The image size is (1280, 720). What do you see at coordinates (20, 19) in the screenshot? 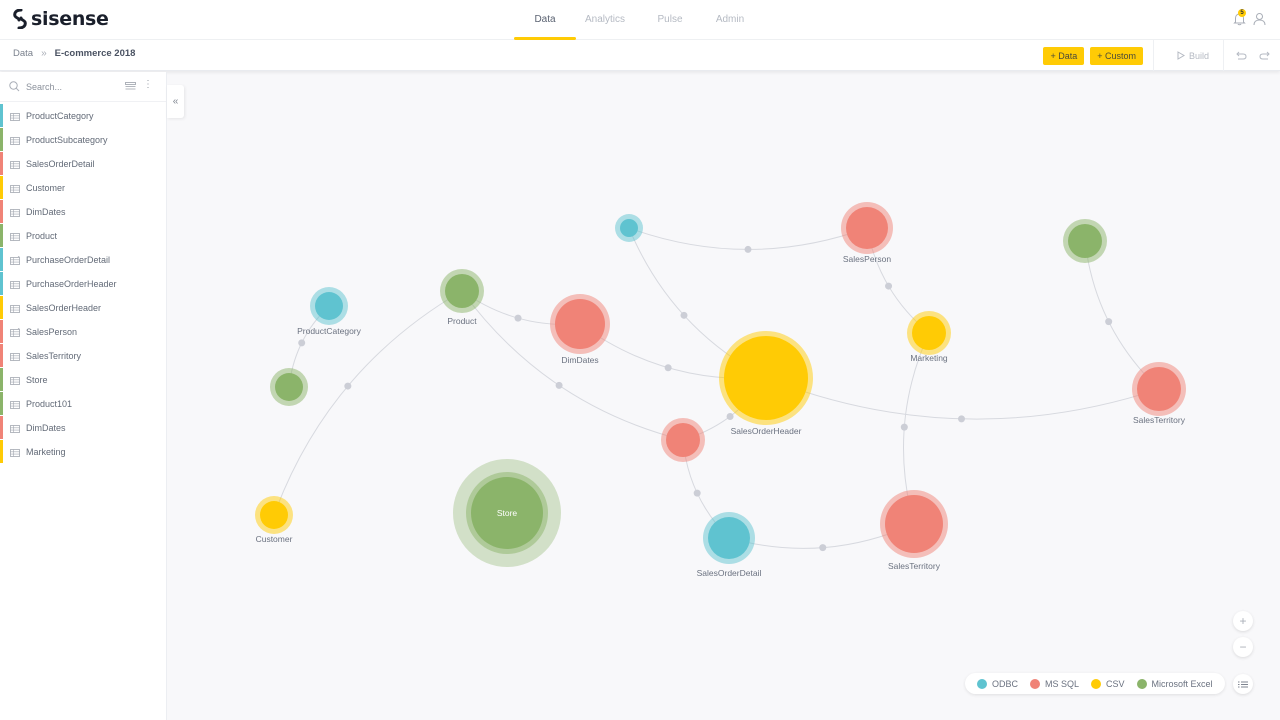
I see `sisense-logo-icon` at bounding box center [20, 19].